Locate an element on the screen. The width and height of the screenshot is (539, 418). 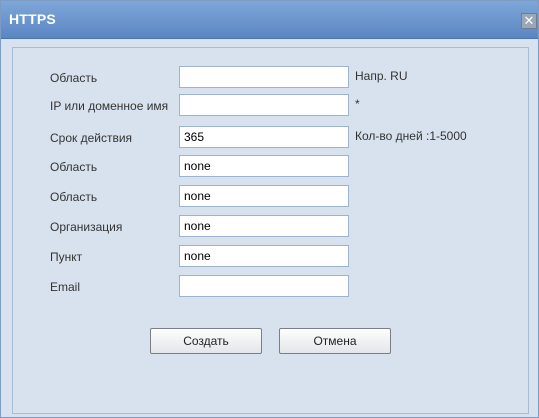
form-row-state: Область is located at coordinates (270, 167).